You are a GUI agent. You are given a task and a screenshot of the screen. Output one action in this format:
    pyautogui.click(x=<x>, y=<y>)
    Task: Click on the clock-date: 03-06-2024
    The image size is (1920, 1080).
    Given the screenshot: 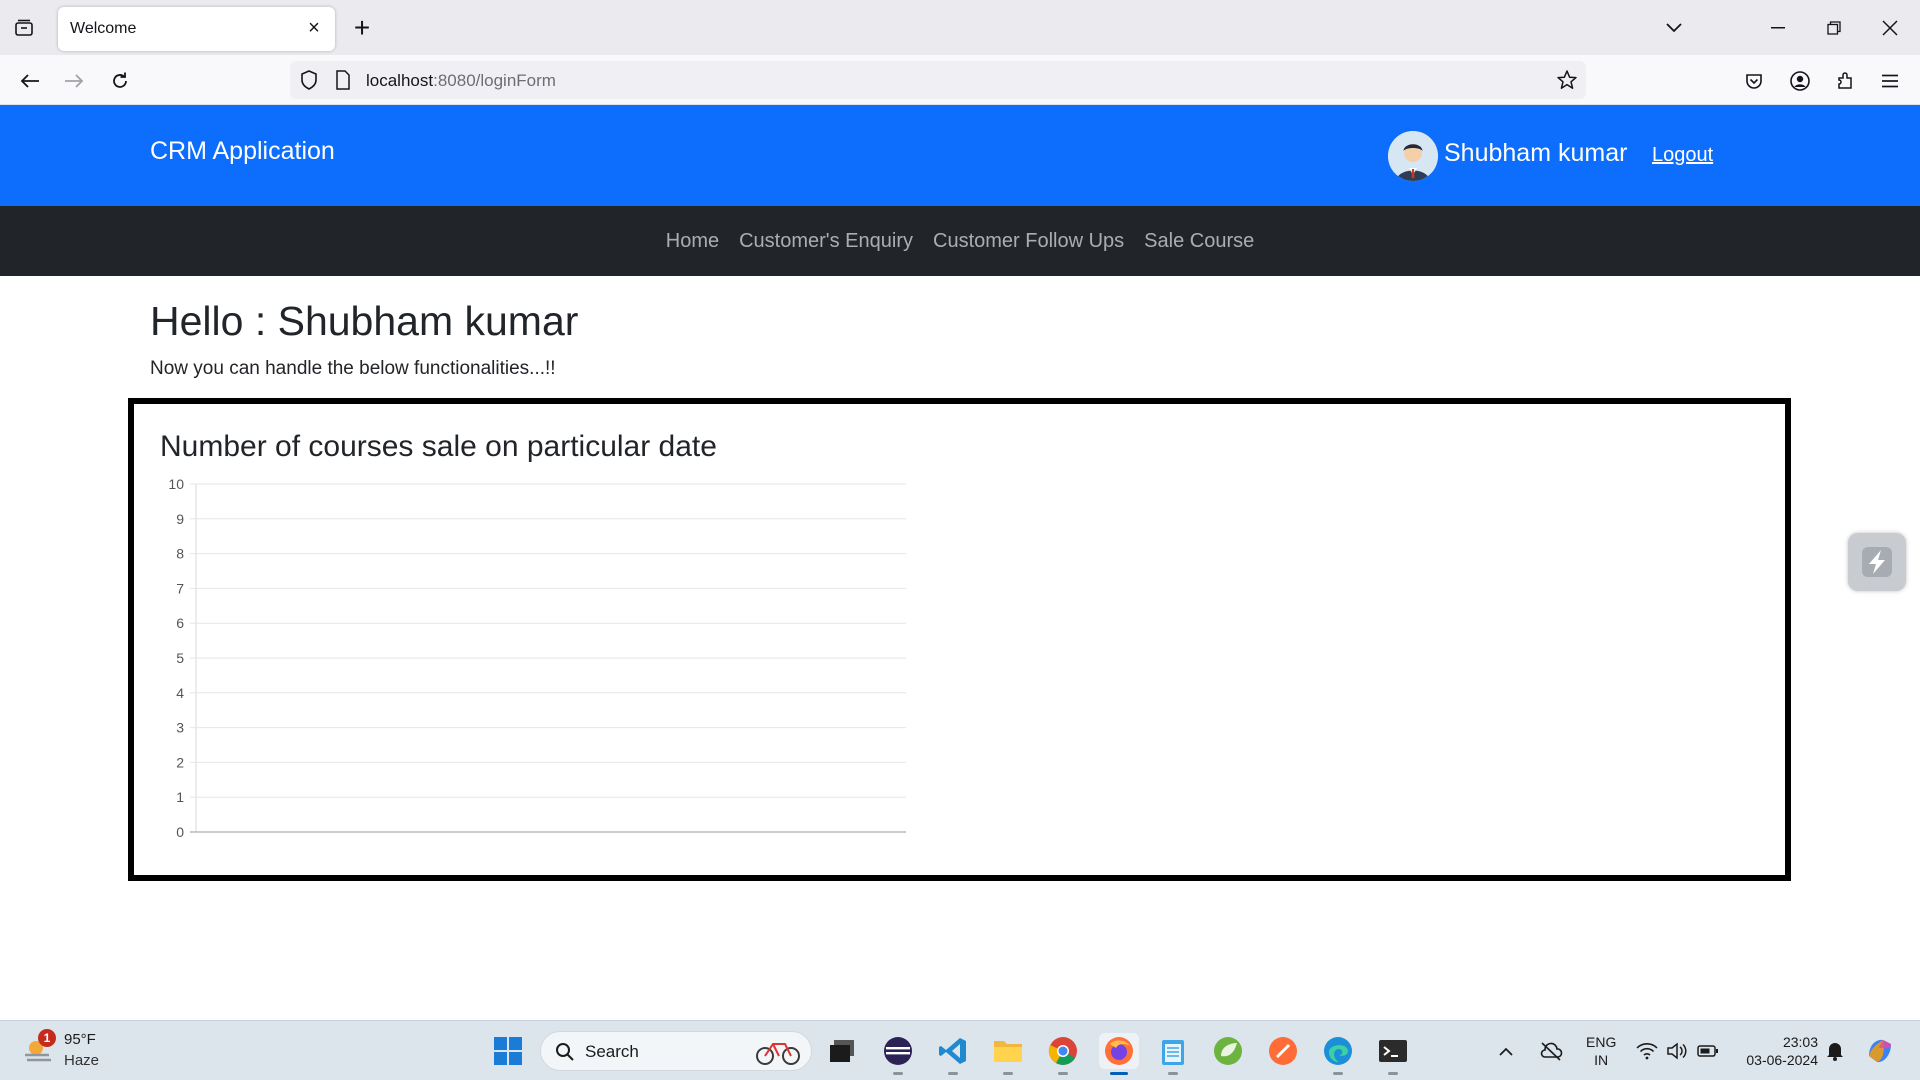 What is the action you would take?
    pyautogui.click(x=1782, y=1060)
    